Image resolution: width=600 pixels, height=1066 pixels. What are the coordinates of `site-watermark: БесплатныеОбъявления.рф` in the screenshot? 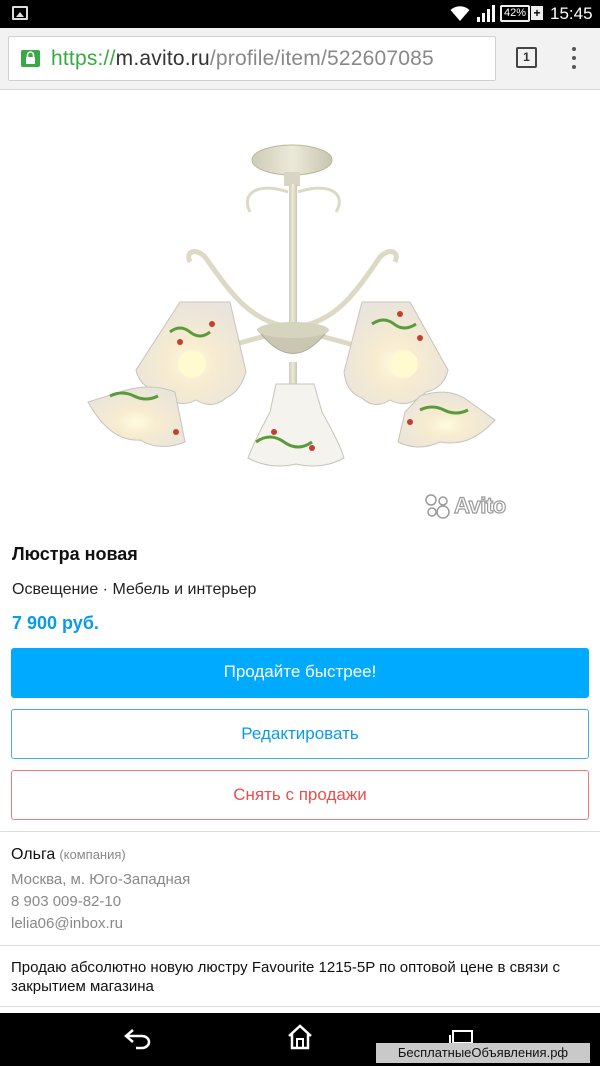 It's located at (483, 1053).